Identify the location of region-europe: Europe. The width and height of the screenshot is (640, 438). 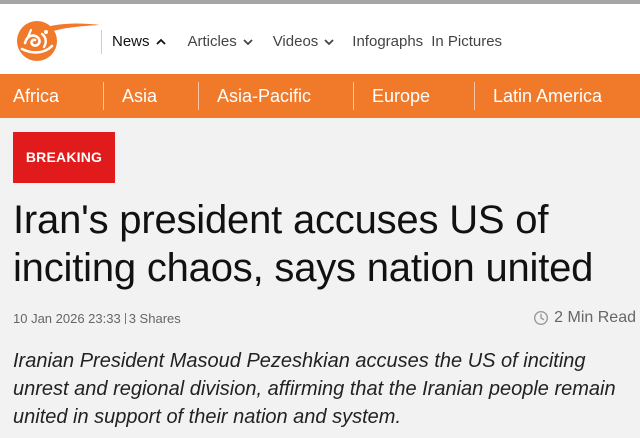
(401, 96).